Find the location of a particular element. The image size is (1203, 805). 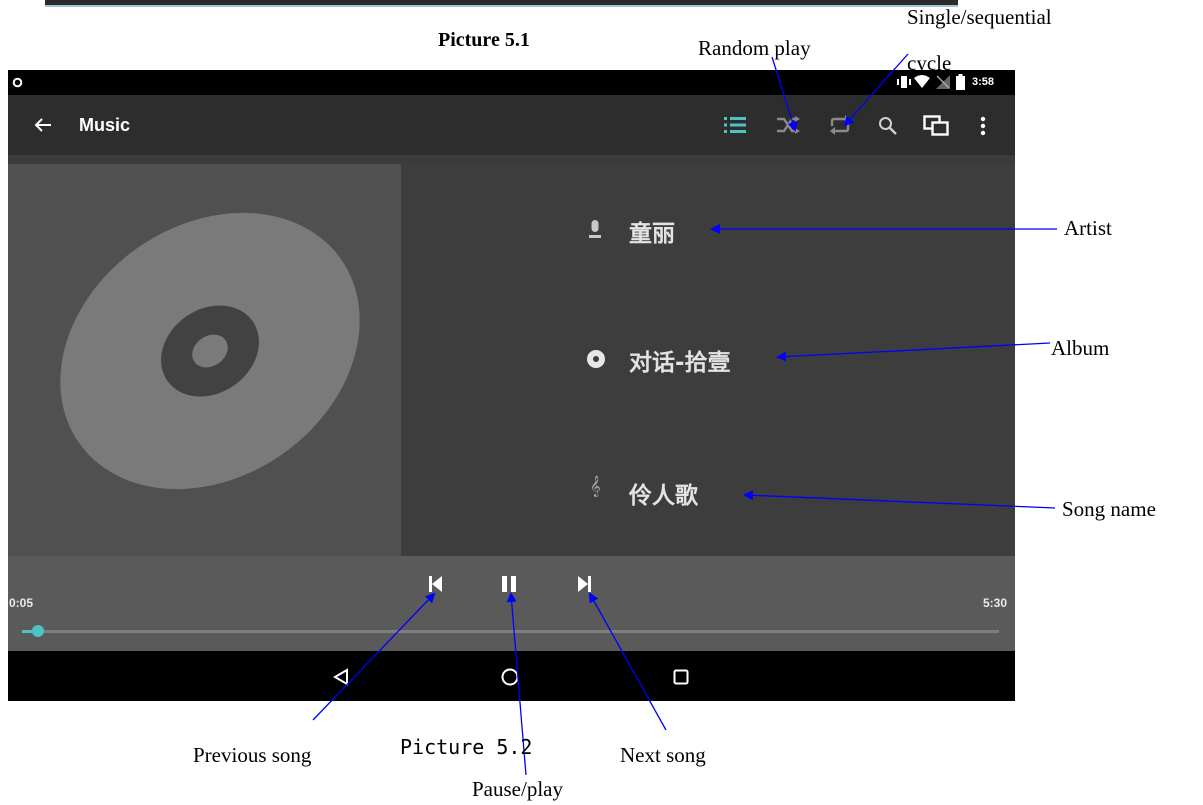

arrow-random-play is located at coordinates (784, 94).